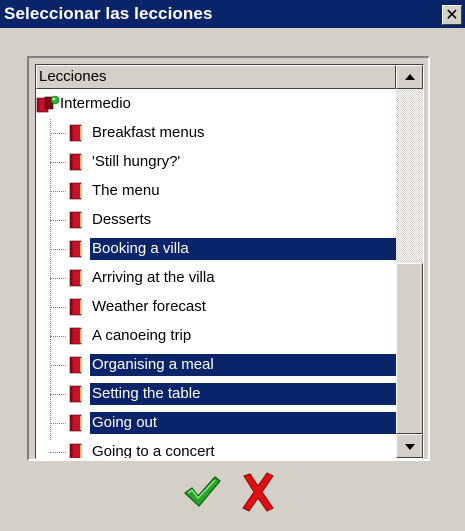 Image resolution: width=465 pixels, height=531 pixels. I want to click on lesson-item: Booking a villa, so click(216, 248).